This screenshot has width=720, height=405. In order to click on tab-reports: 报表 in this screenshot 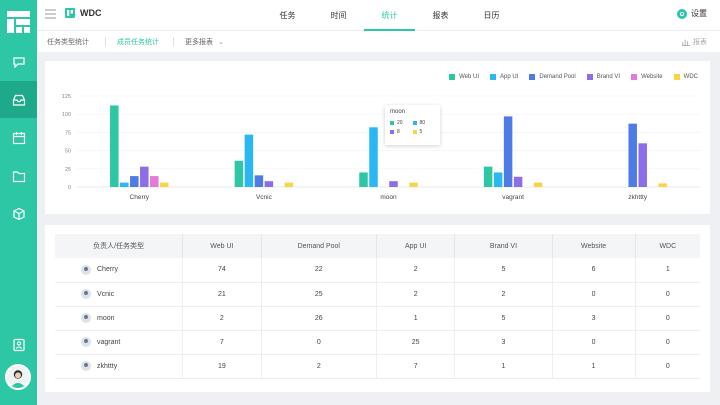, I will do `click(440, 15)`.